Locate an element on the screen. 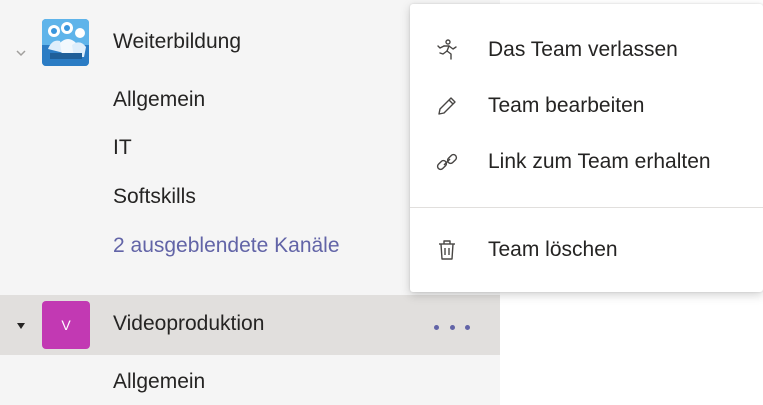  team-avatar-letter: V is located at coordinates (66, 325).